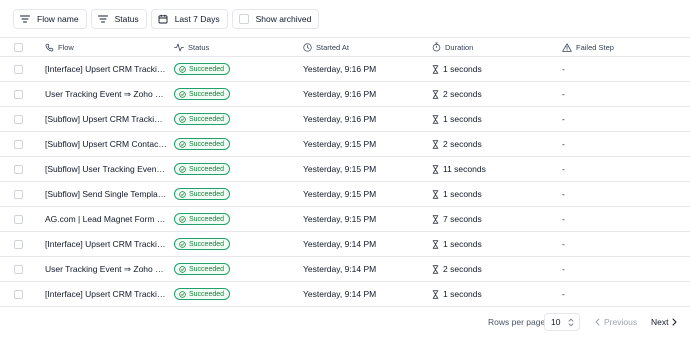  Describe the element at coordinates (283, 19) in the screenshot. I see `show-archived-label: Show archived` at that location.